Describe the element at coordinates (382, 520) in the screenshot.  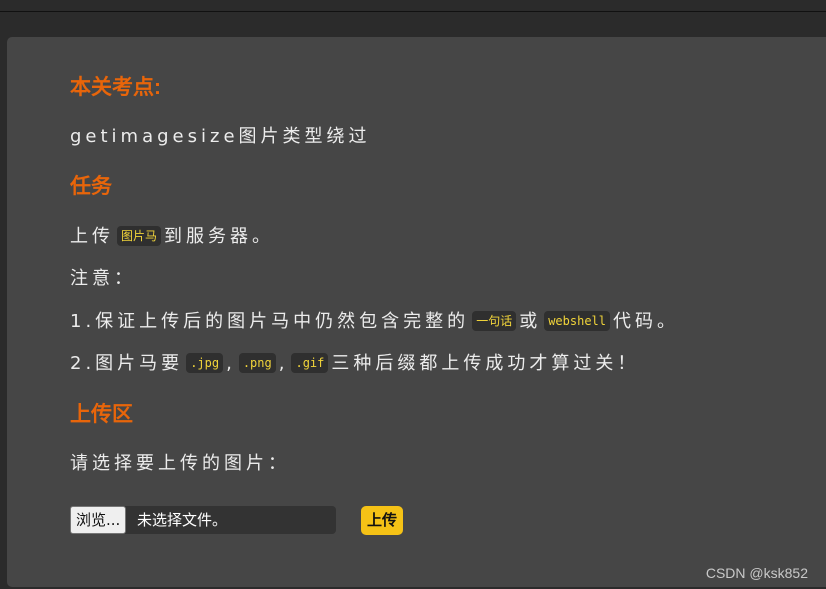
I see `upload-submit-button: 上传` at that location.